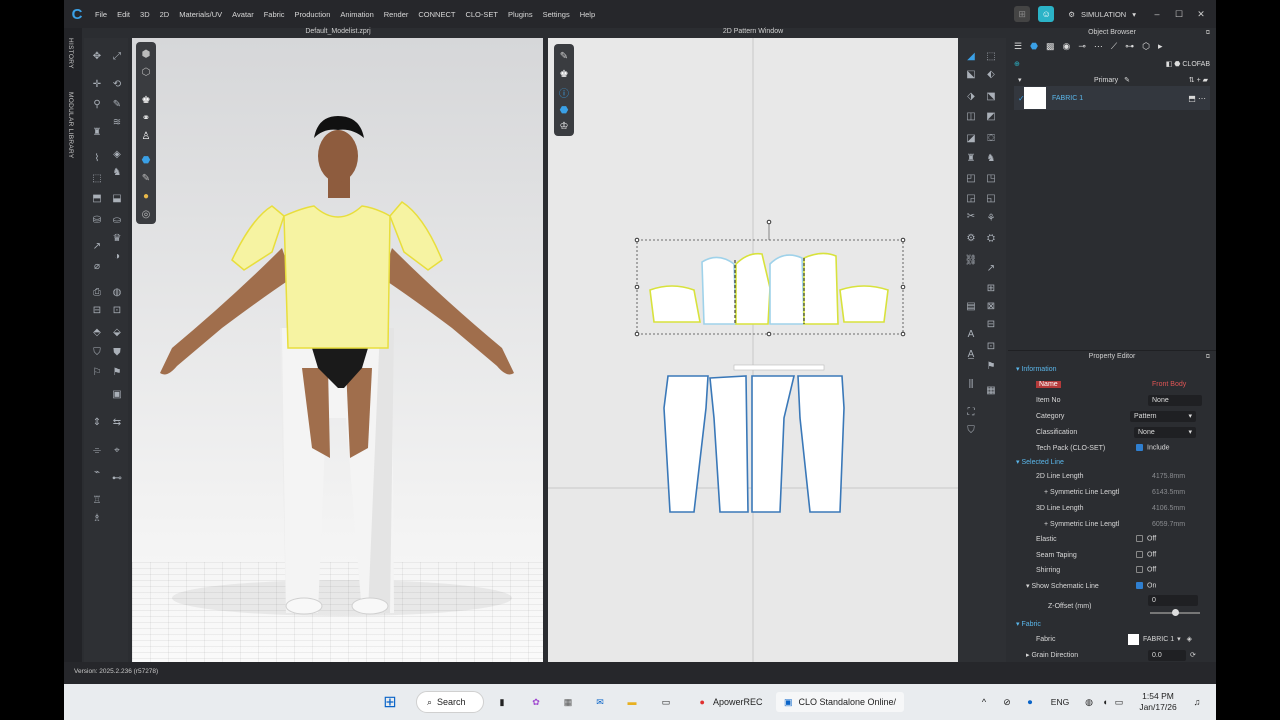  Describe the element at coordinates (97, 292) in the screenshot. I see `camera-icon: ⎙` at that location.